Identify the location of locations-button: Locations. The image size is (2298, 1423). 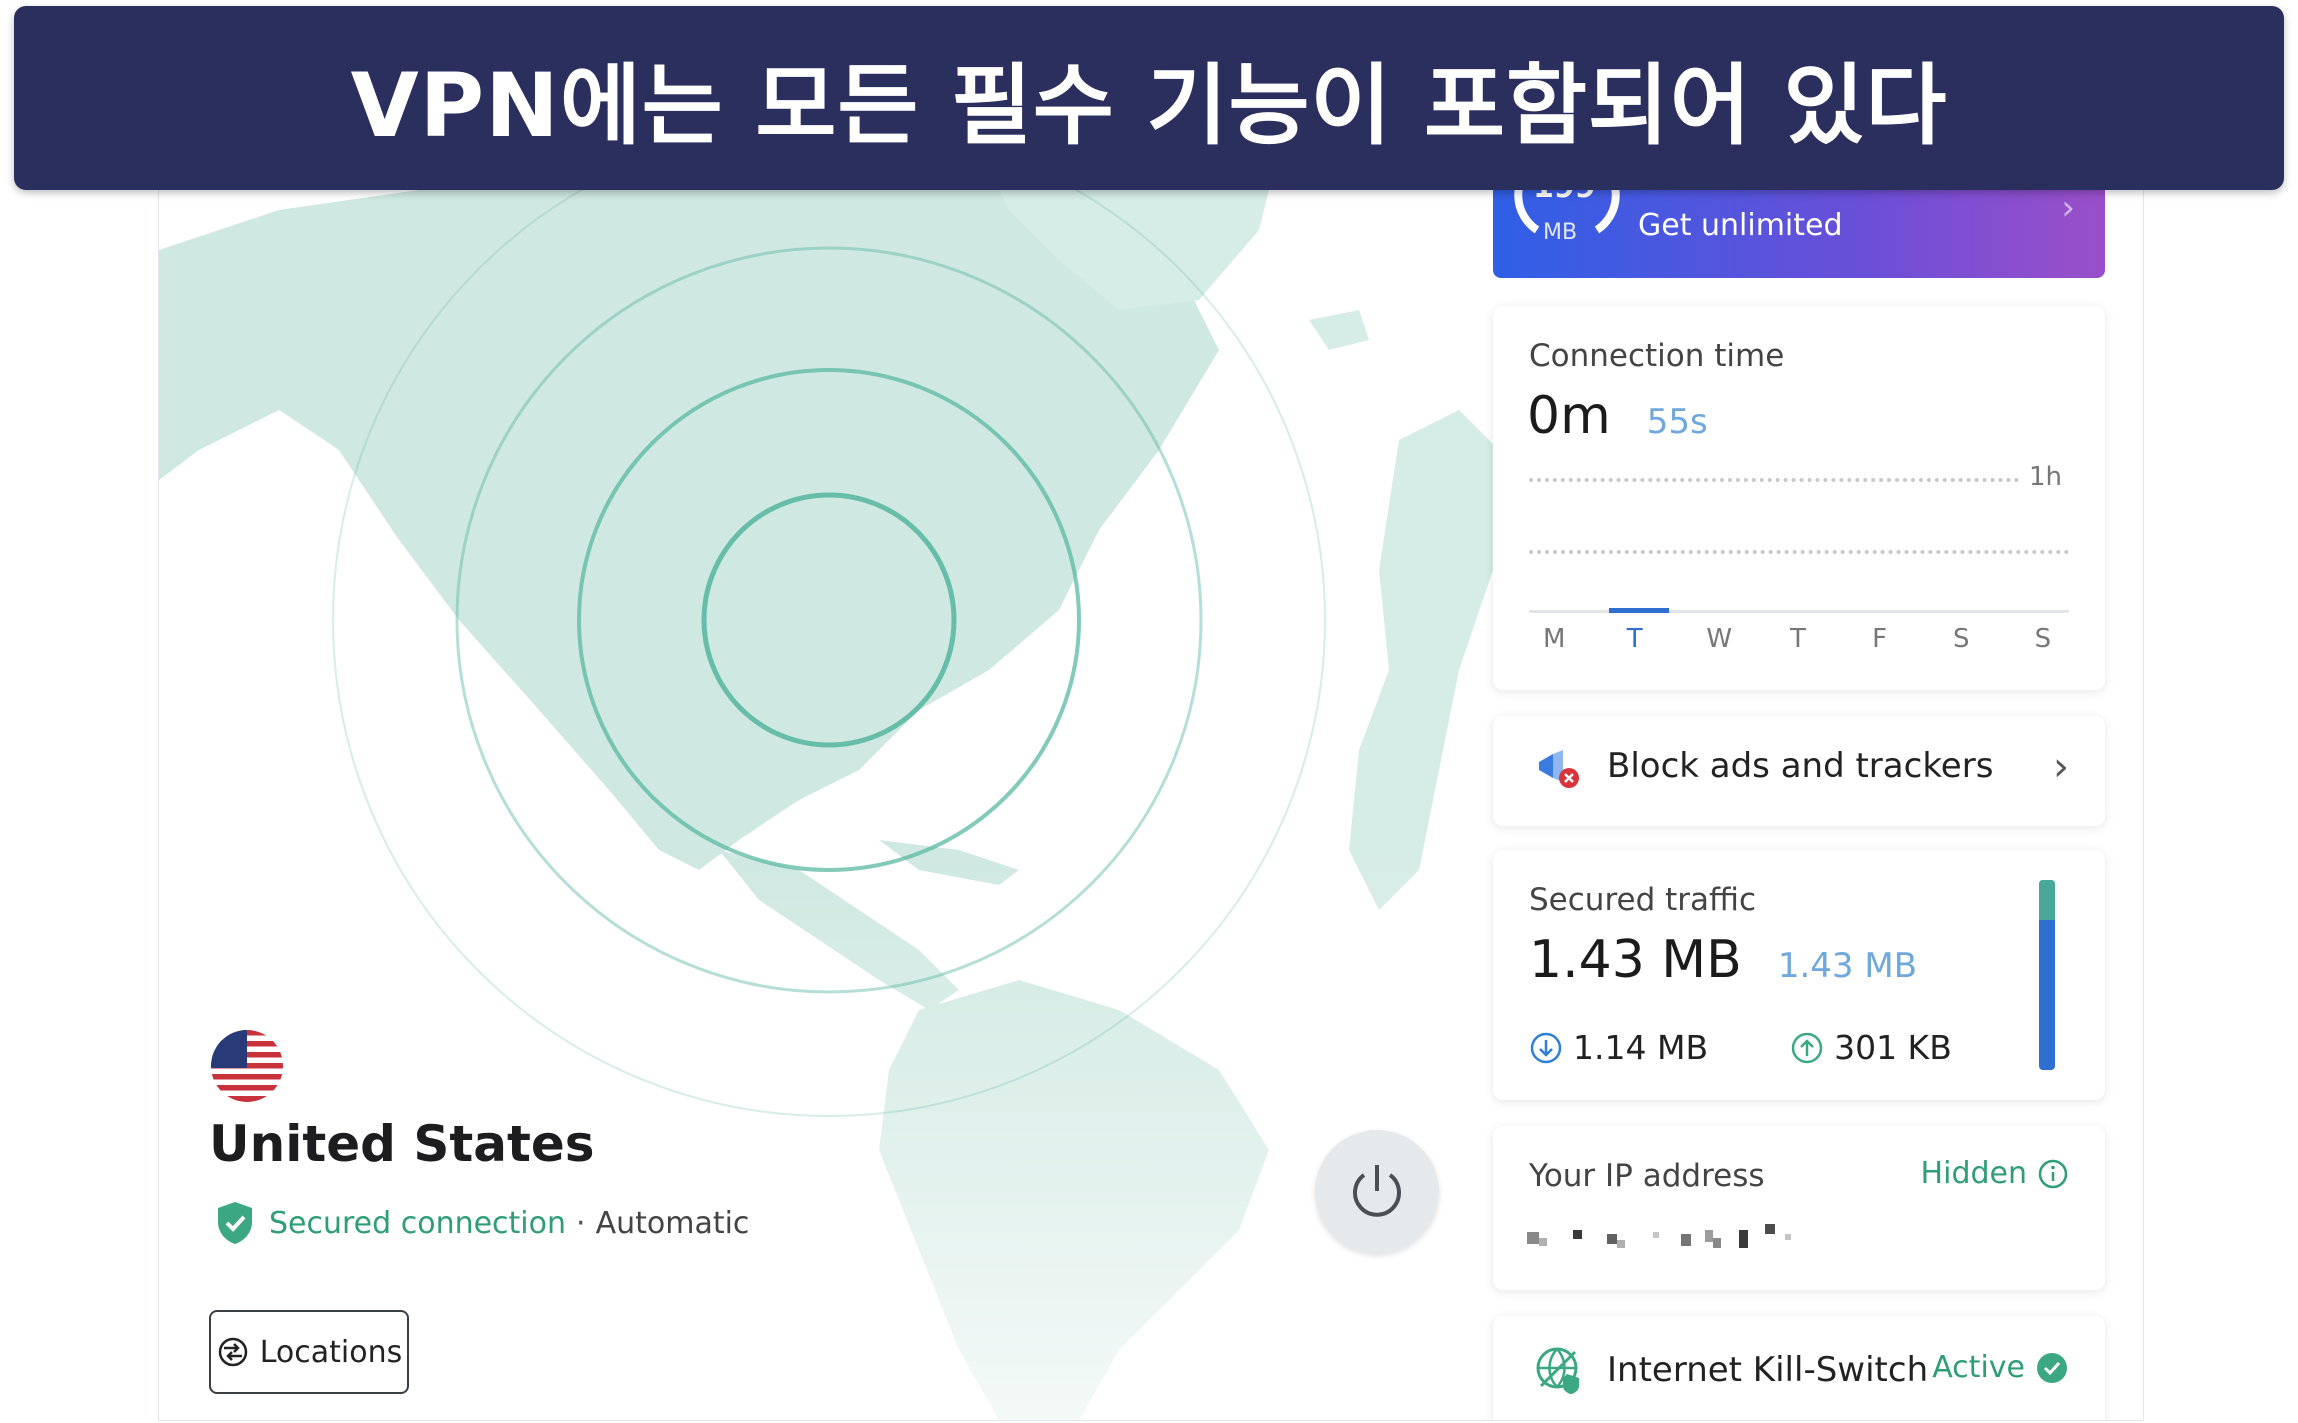
(309, 1352).